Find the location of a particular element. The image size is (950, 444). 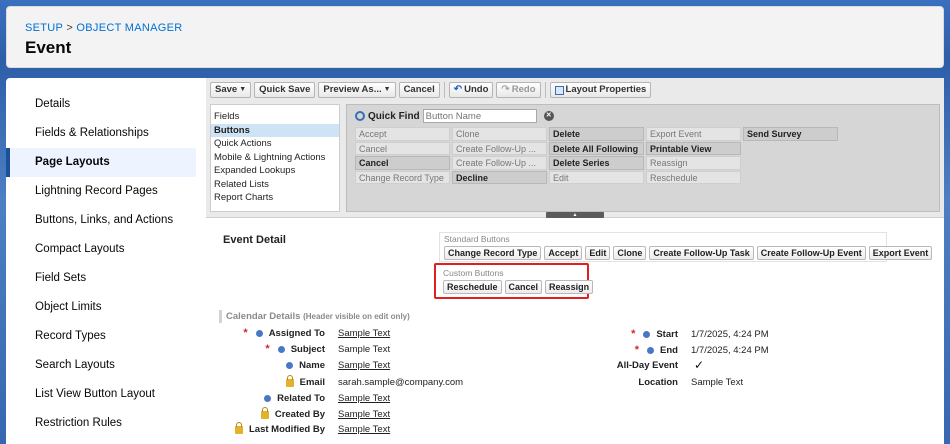

field-row: Location Sample Text is located at coordinates (664, 382).